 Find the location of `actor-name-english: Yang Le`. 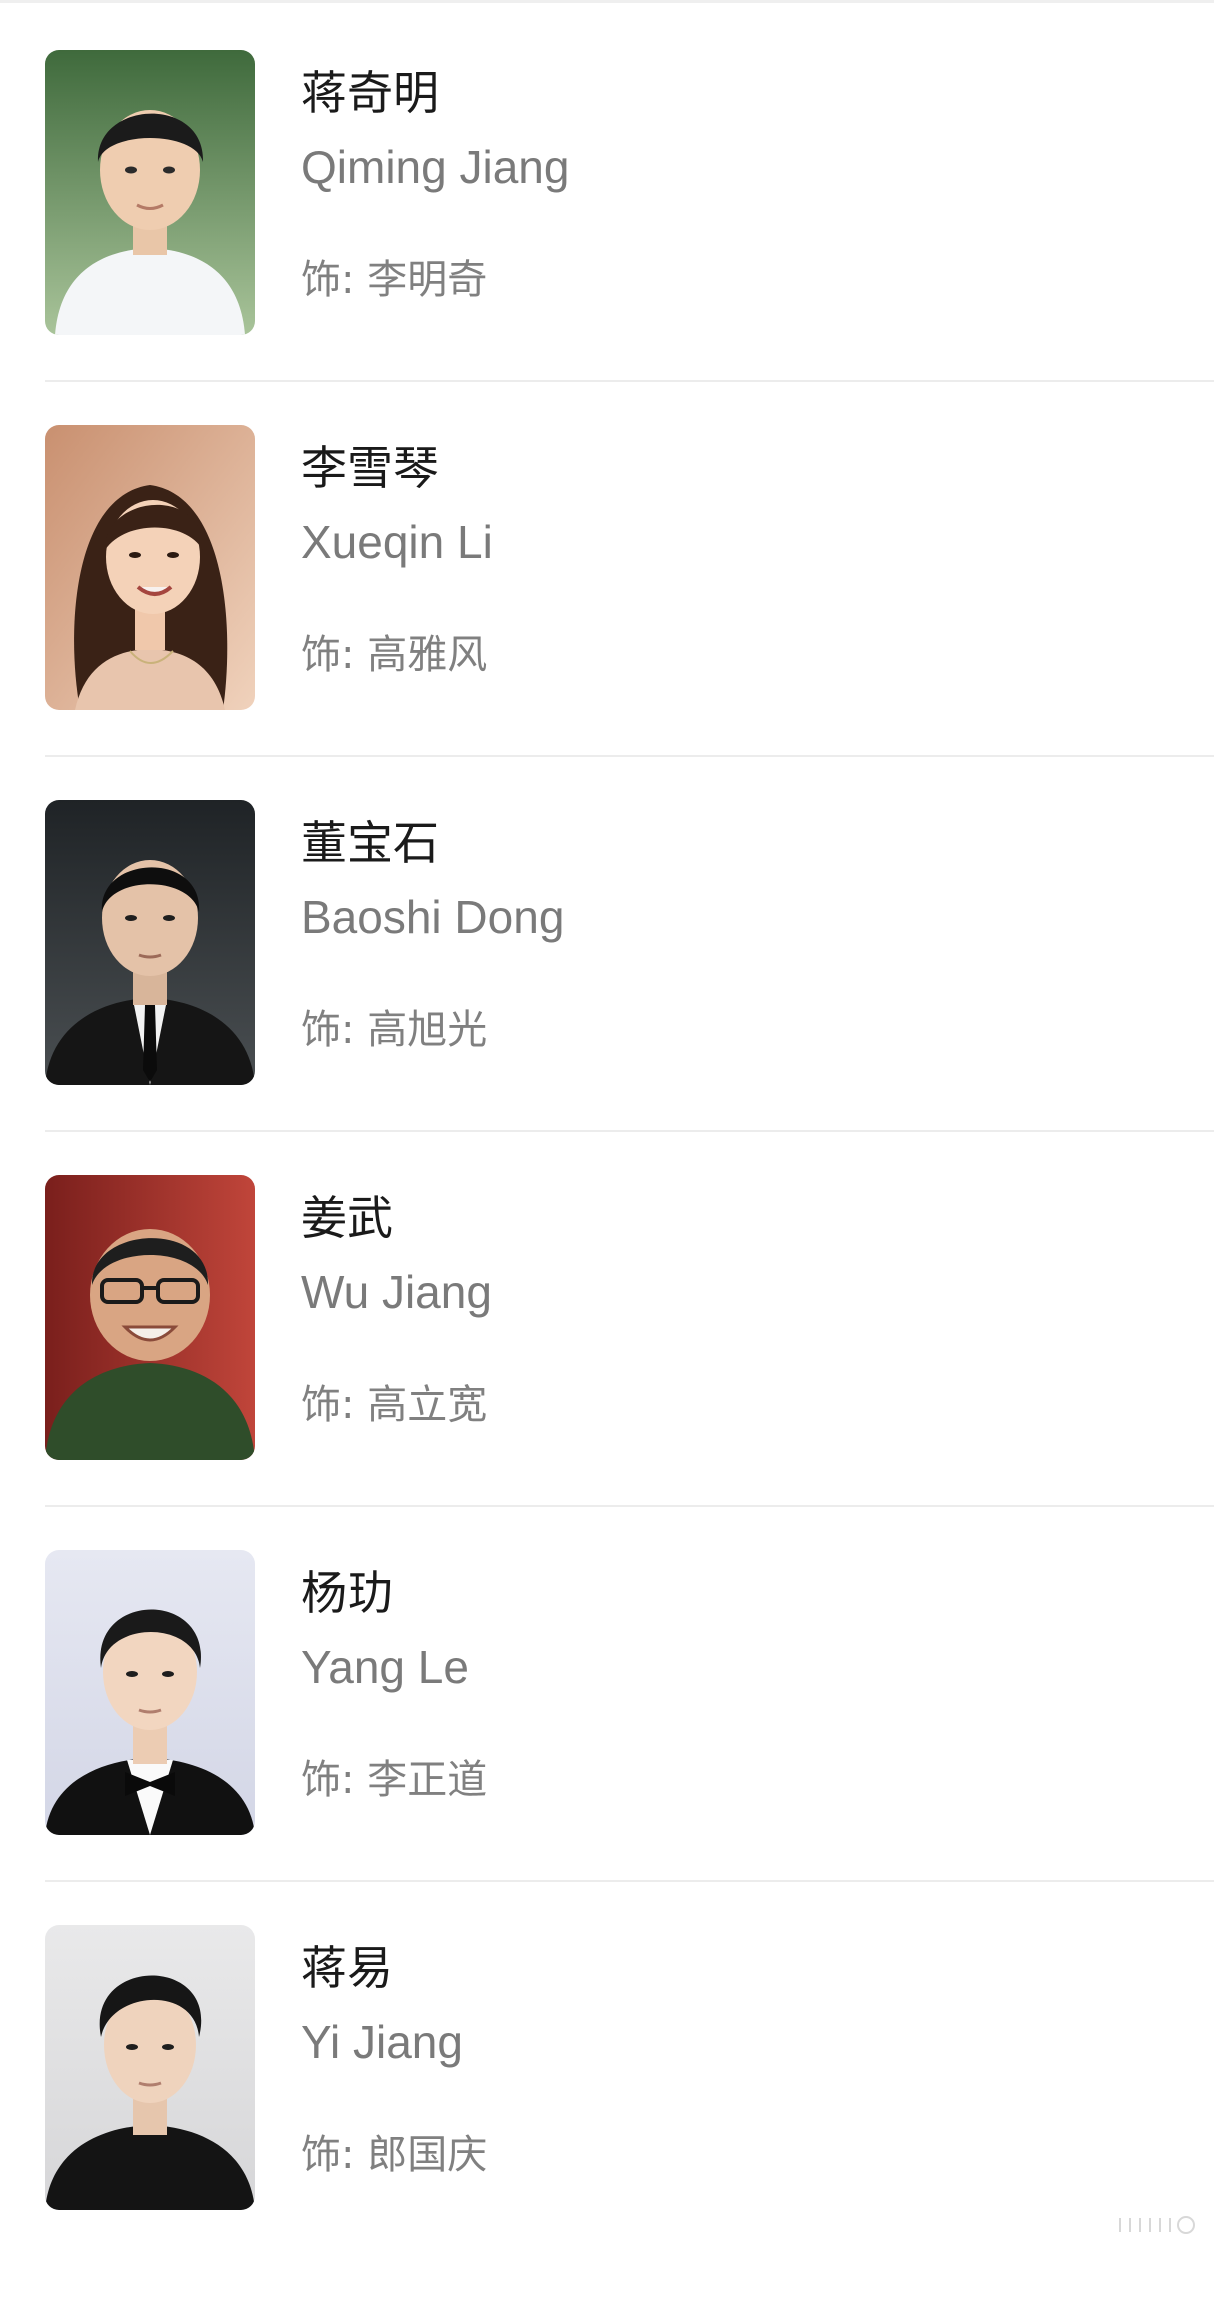

actor-name-english: Yang Le is located at coordinates (385, 1667).